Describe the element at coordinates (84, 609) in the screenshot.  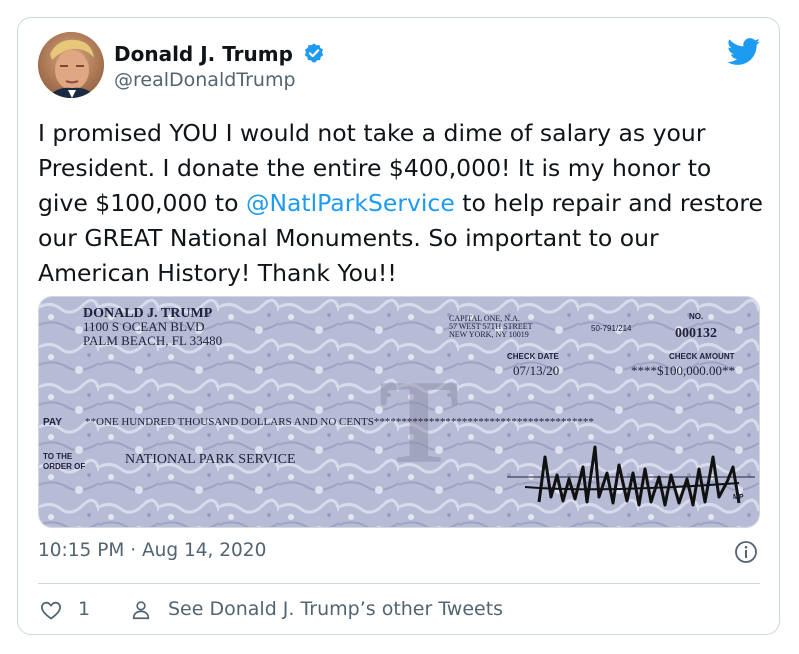
I see `like-count: 1` at that location.